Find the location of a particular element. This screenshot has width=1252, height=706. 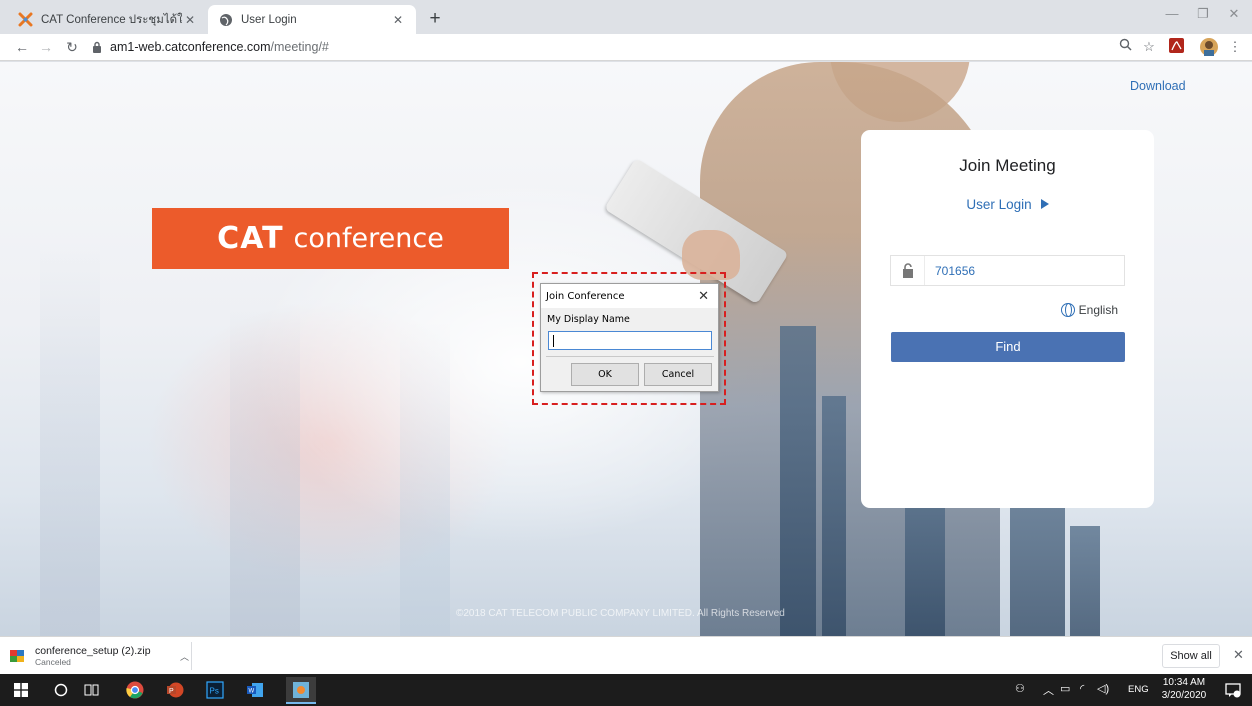

svg-text: Ps is located at coordinates (214, 691).